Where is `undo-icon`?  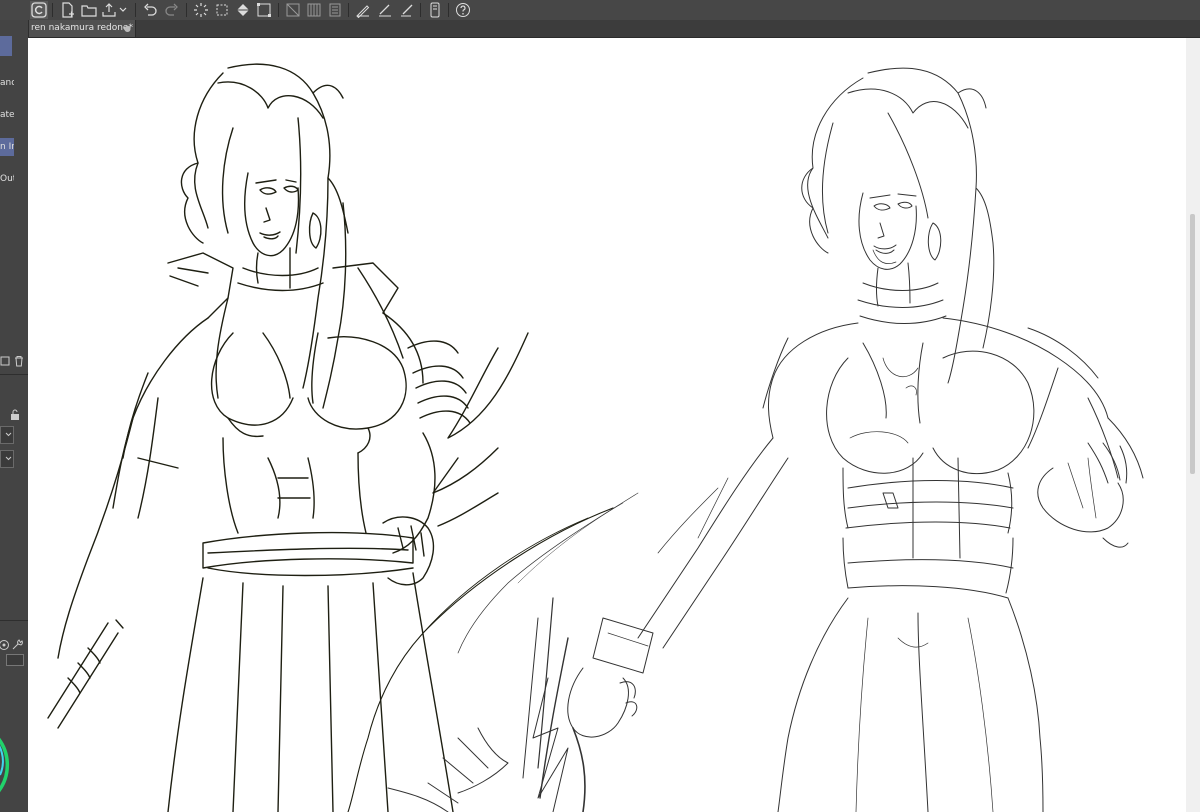 undo-icon is located at coordinates (150, 10).